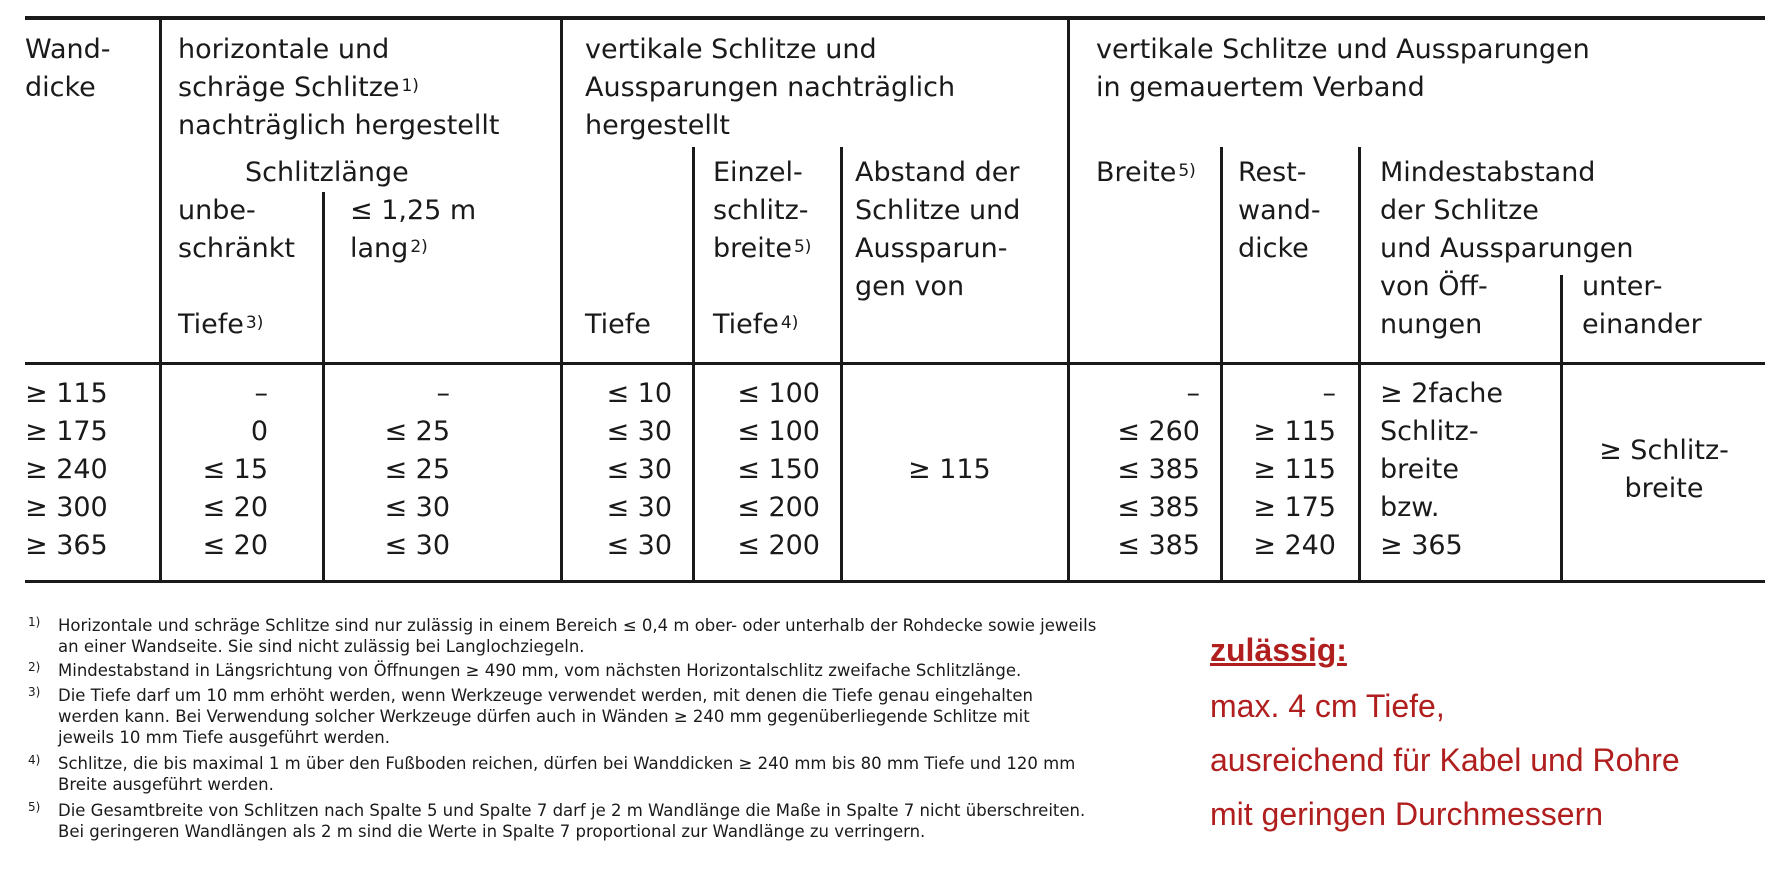 The image size is (1791, 874). Describe the element at coordinates (1279, 210) in the screenshot. I see `header-restwanddicke: Rest- wand- dicke` at that location.